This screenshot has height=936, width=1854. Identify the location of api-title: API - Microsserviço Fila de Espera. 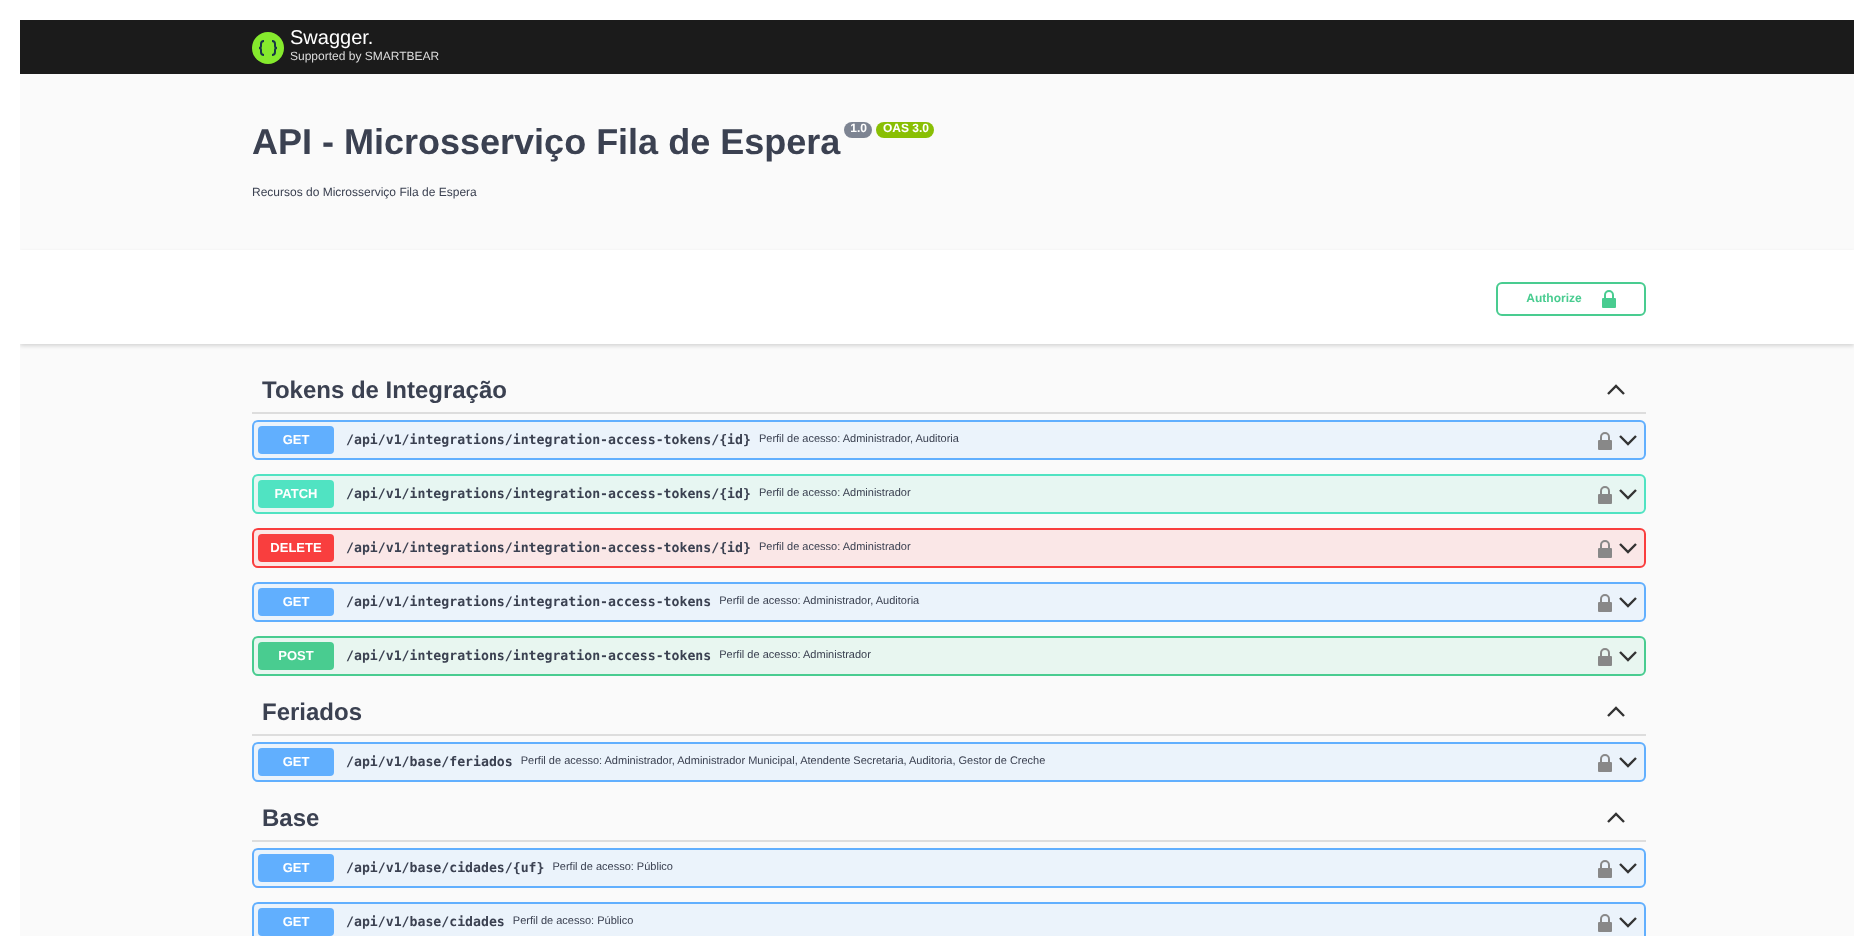
(546, 143).